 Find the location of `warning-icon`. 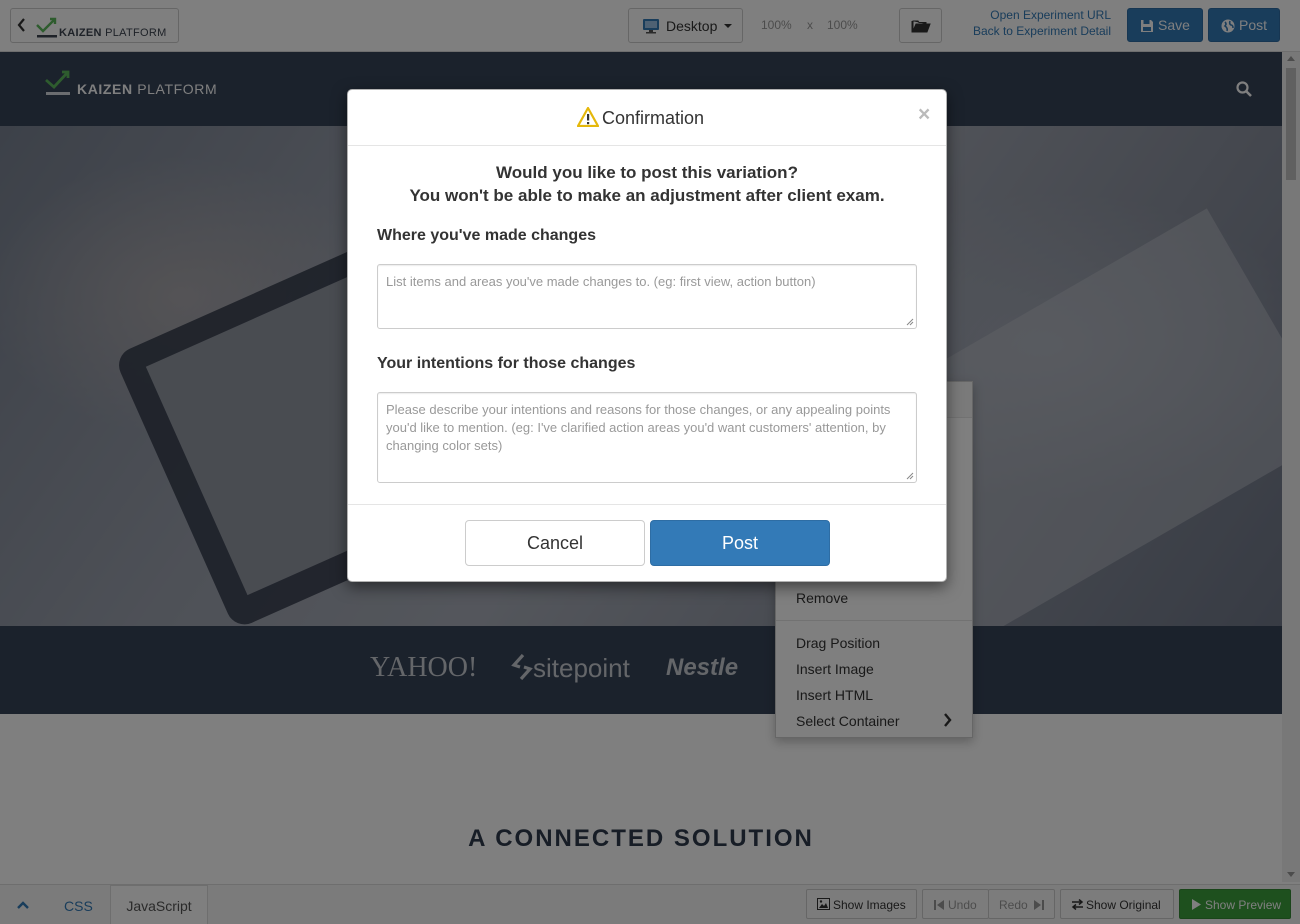

warning-icon is located at coordinates (588, 117).